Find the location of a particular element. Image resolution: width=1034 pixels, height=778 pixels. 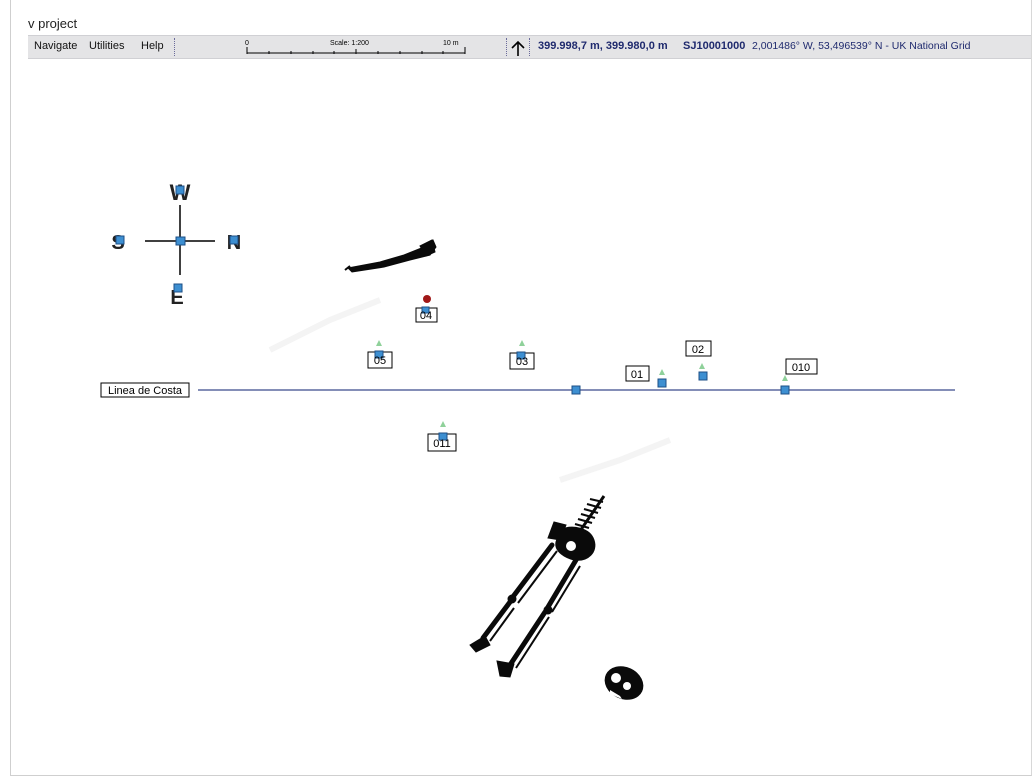

marker-01: 01 is located at coordinates (646, 376).